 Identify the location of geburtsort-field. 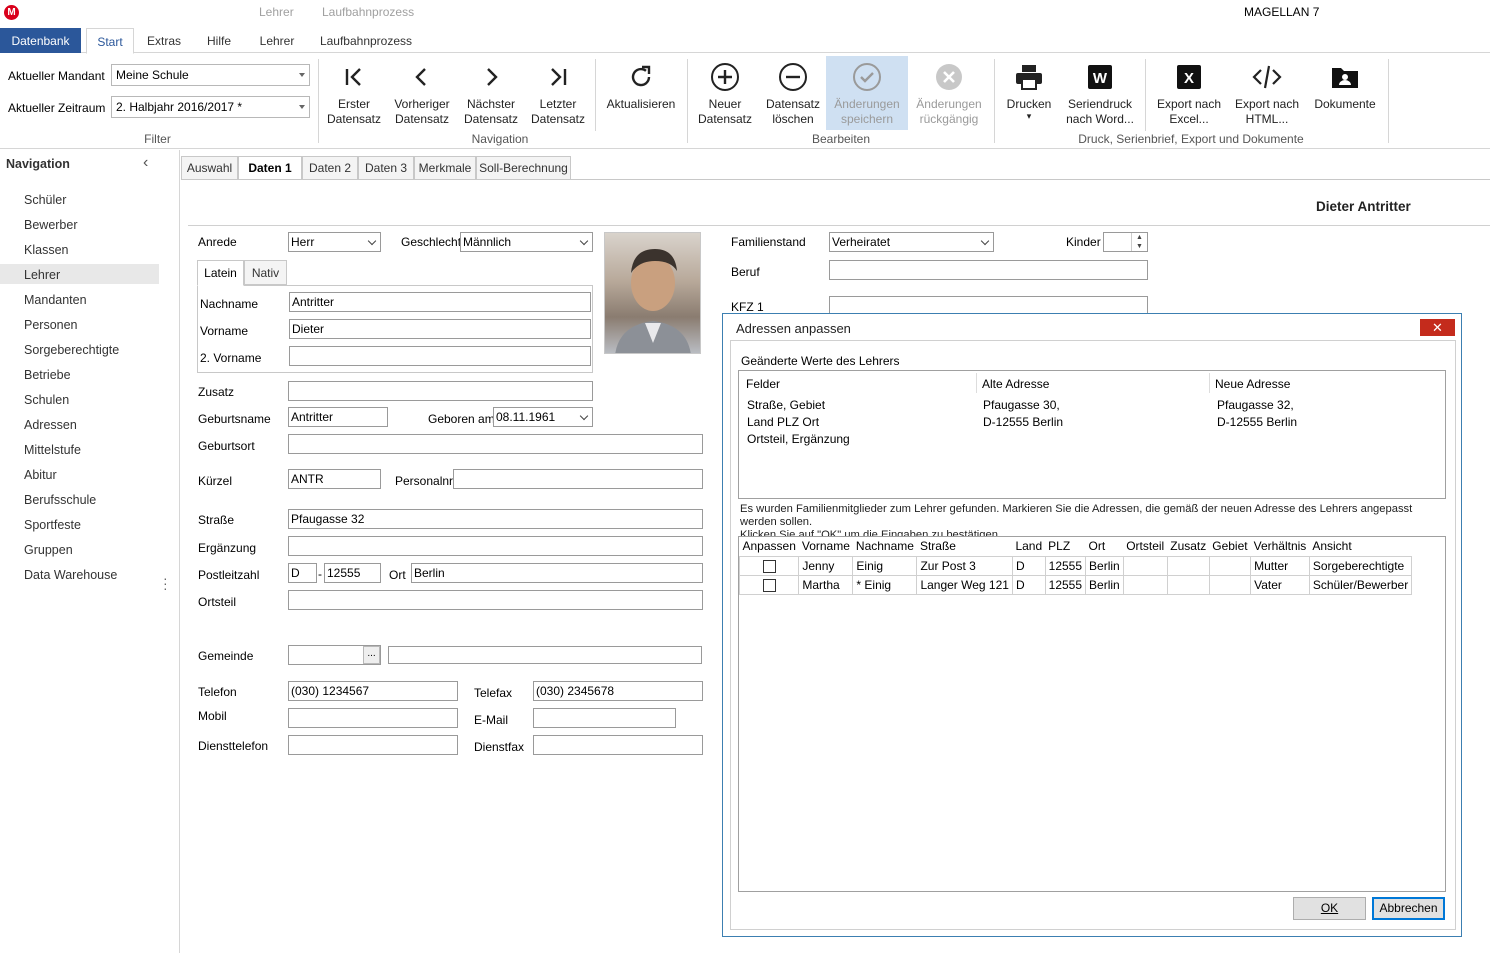
(495, 444).